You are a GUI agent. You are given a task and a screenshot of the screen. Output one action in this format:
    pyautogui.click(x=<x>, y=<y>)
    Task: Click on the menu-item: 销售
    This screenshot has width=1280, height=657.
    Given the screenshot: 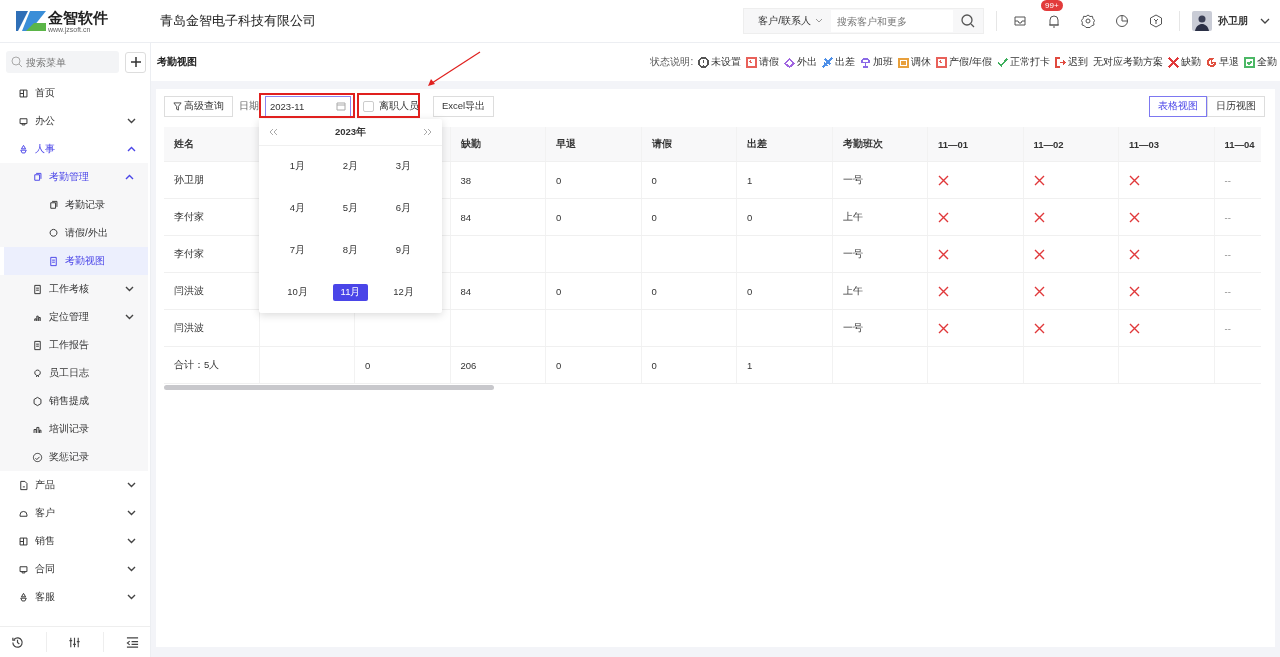 What is the action you would take?
    pyautogui.click(x=75, y=541)
    